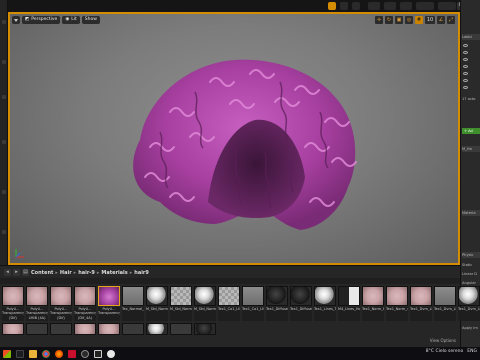 The image size is (480, 360). What do you see at coordinates (441, 20) in the screenshot?
I see `angle-snap-icon: ∠` at bounding box center [441, 20].